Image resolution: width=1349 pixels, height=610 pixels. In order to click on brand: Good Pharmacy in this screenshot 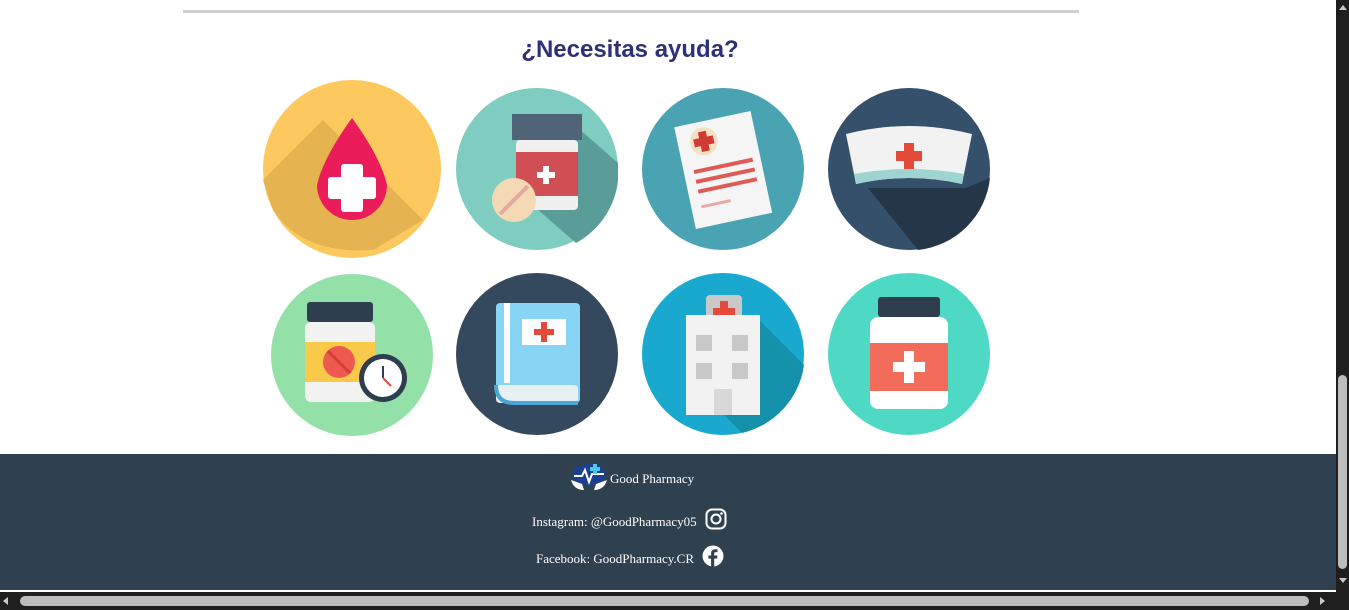, I will do `click(632, 479)`.